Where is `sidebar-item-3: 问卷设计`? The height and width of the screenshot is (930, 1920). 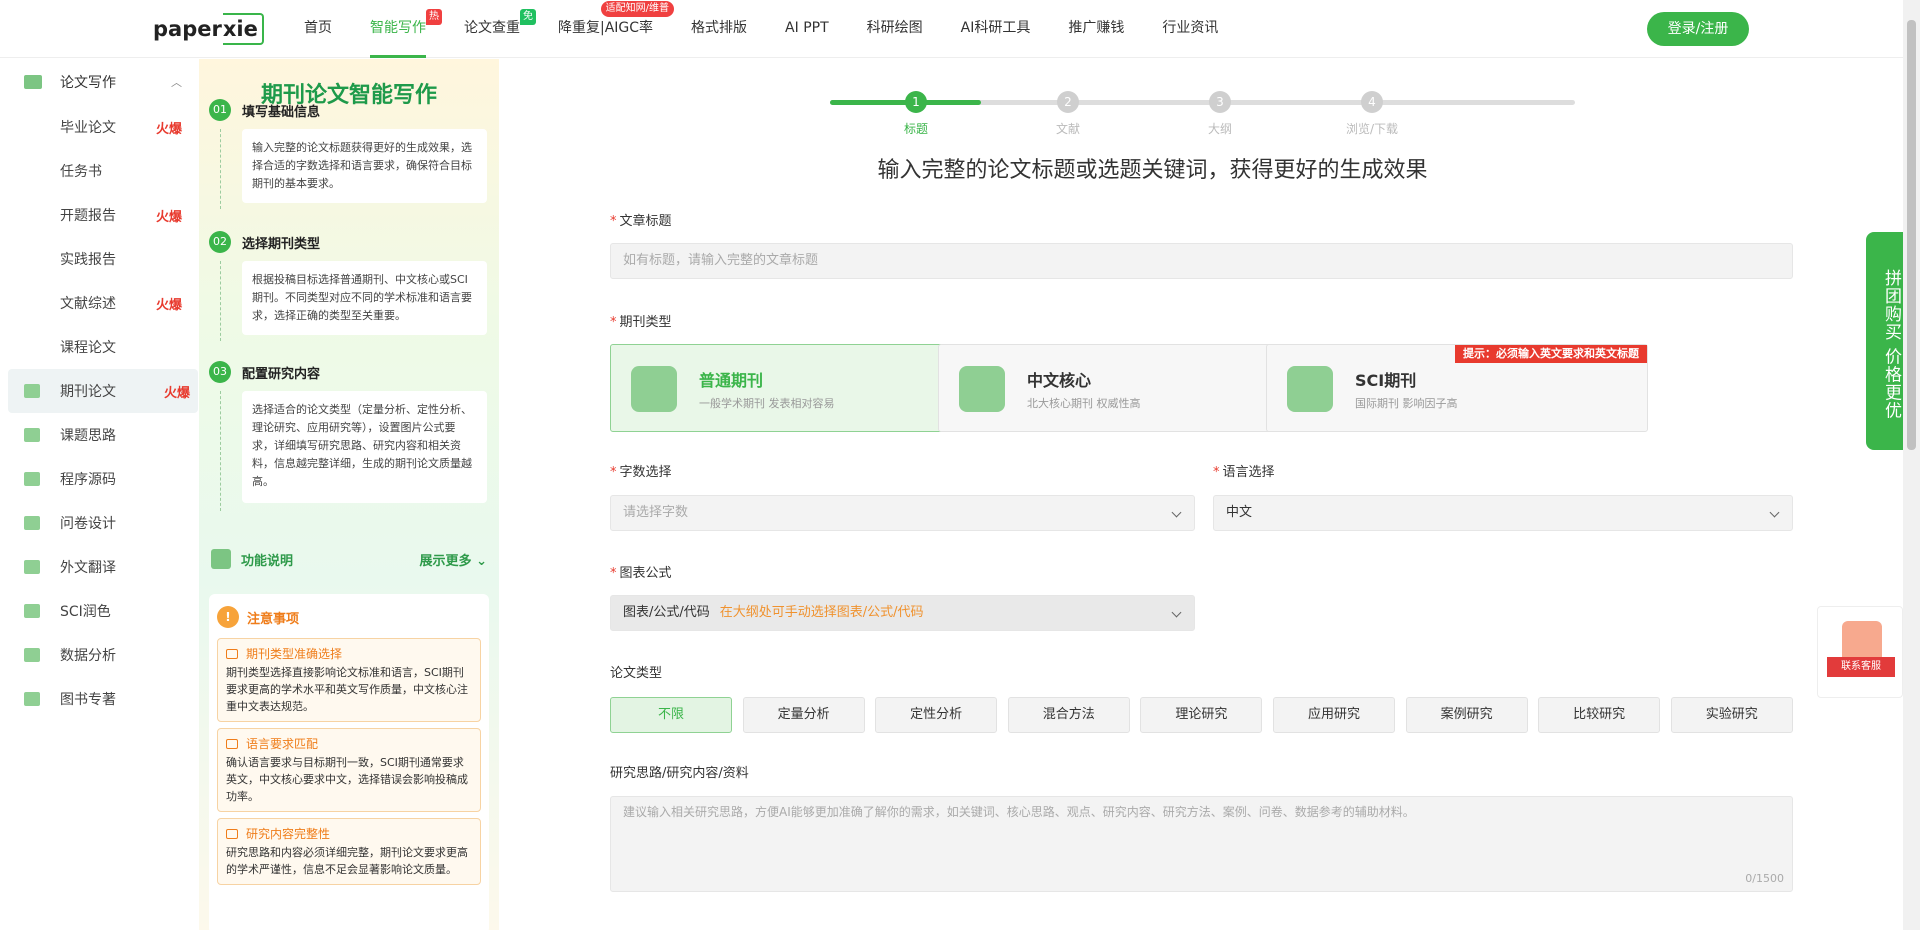
sidebar-item-3: 问卷设计 is located at coordinates (99, 523).